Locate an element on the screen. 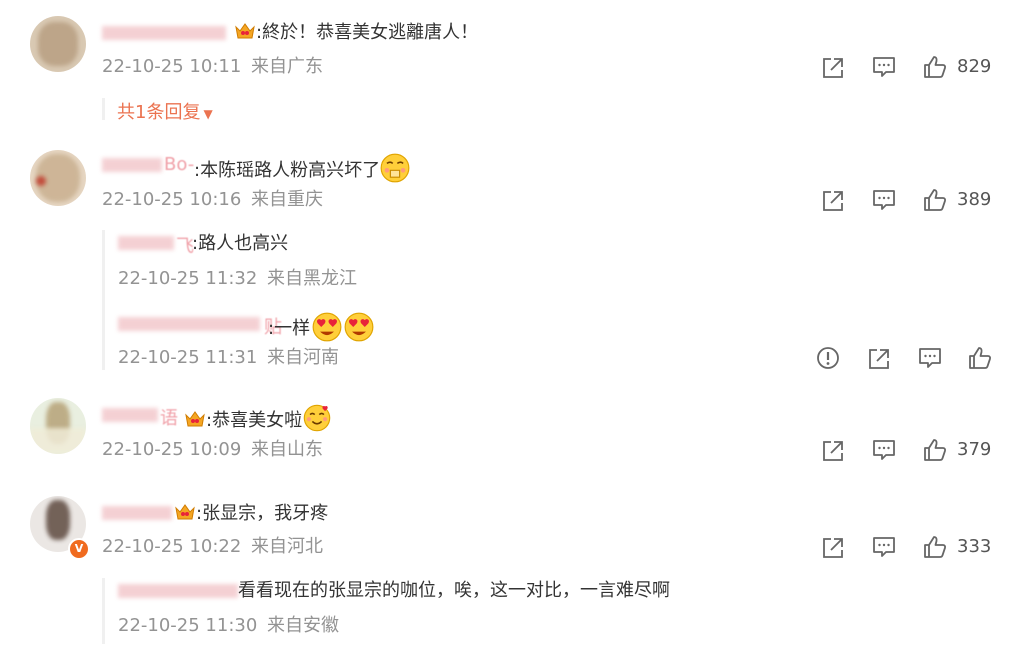 Image resolution: width=1011 pixels, height=649 pixels. reply-meta: 22-10-25 11:32 来自黑龙江 is located at coordinates (237, 279).